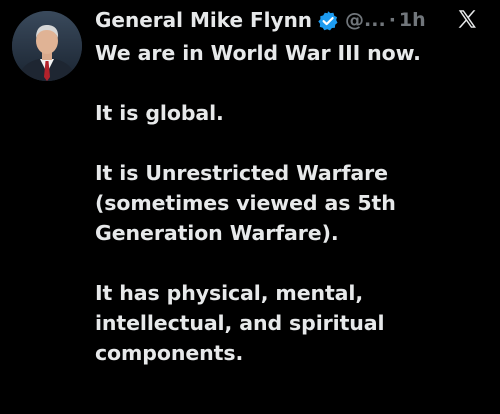 The image size is (500, 414). Describe the element at coordinates (203, 20) in the screenshot. I see `author-name: General Mike Flynn` at that location.